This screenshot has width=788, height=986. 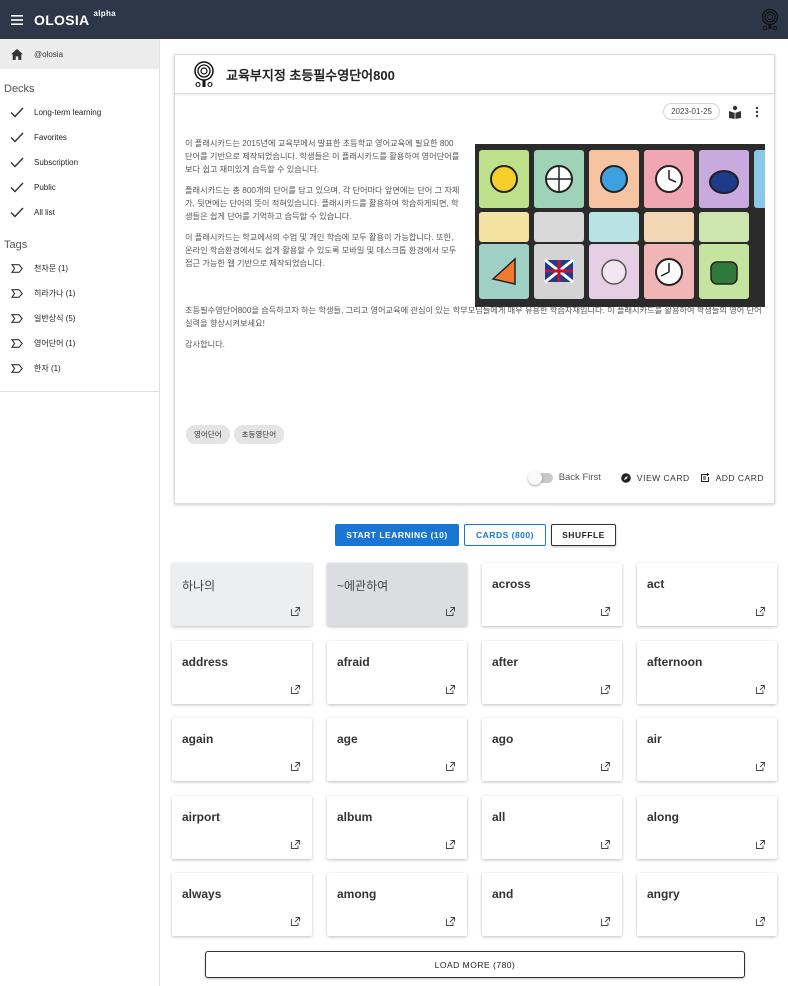 I want to click on note-add-icon, so click(x=704, y=477).